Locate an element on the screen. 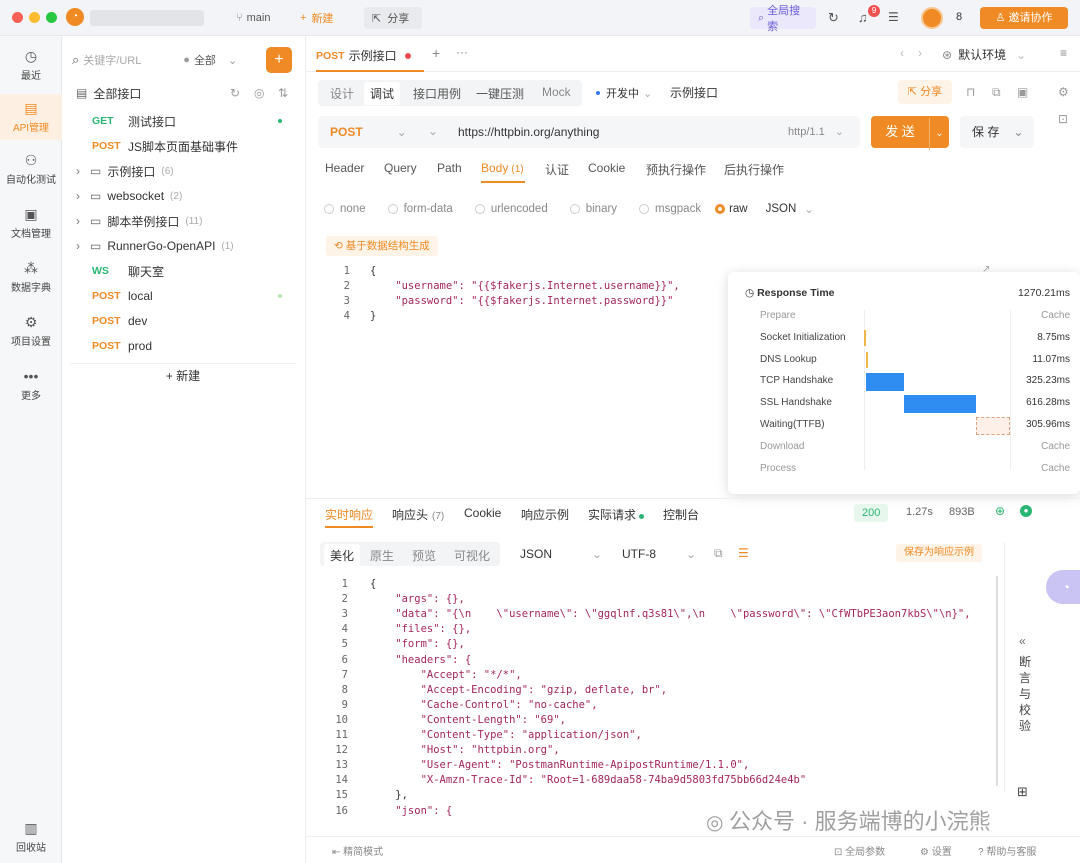 The width and height of the screenshot is (1080, 863). req-tab-pre-script: 预执行操作 is located at coordinates (676, 169).